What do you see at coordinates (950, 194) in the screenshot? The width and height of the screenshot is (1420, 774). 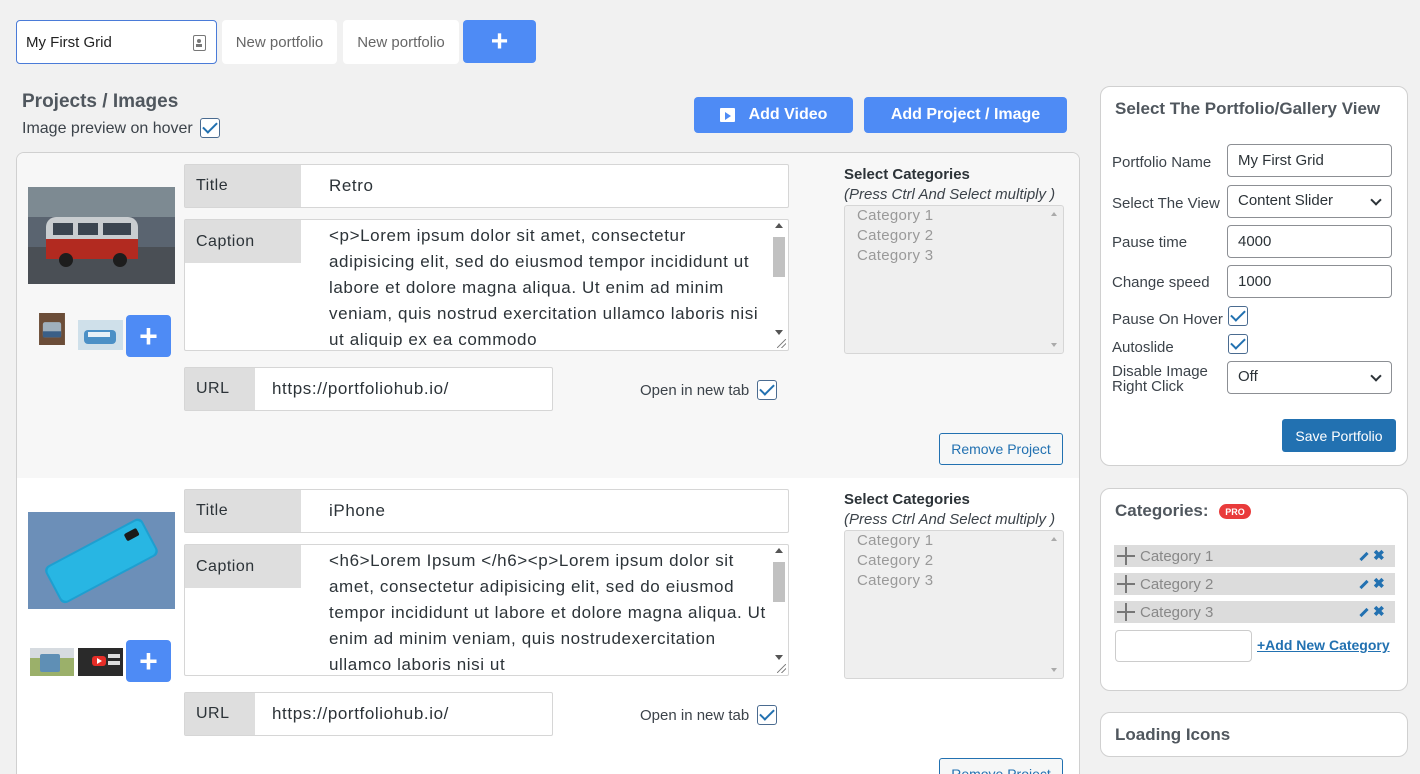 I see `categories-hint: (Press Ctrl And Select multiply )` at bounding box center [950, 194].